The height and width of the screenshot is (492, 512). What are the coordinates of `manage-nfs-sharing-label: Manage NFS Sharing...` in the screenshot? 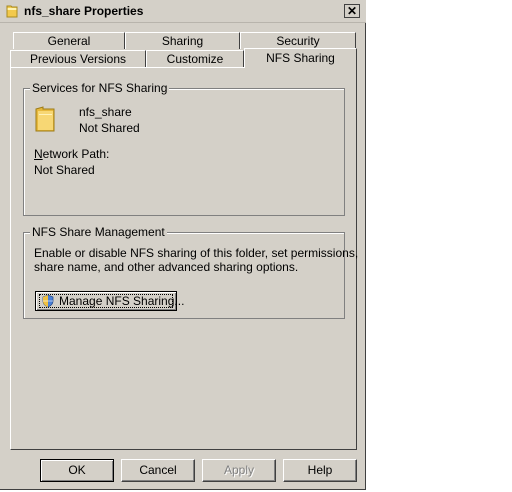 It's located at (122, 301).